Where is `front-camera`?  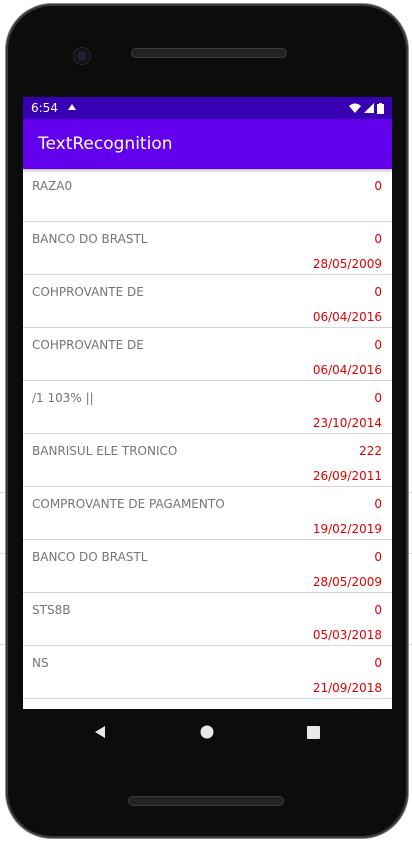
front-camera is located at coordinates (82, 56).